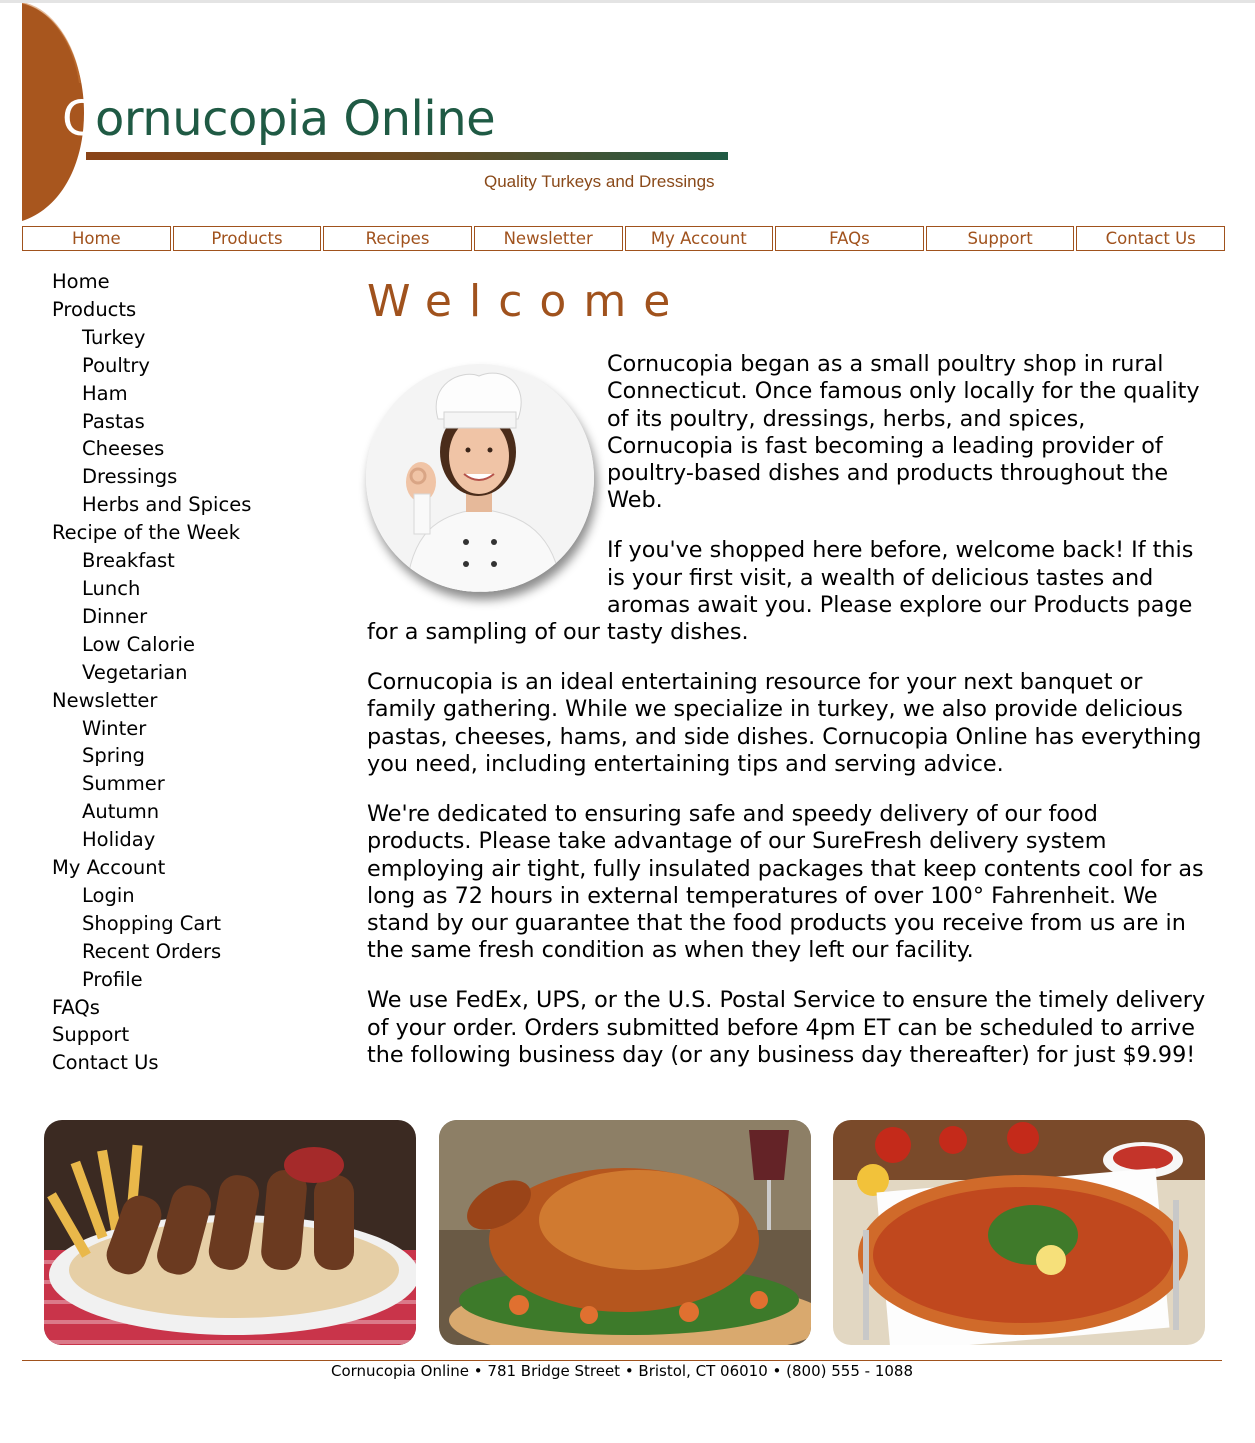 This screenshot has height=1443, width=1255. I want to click on topnav-newsletter: Newsletter, so click(548, 238).